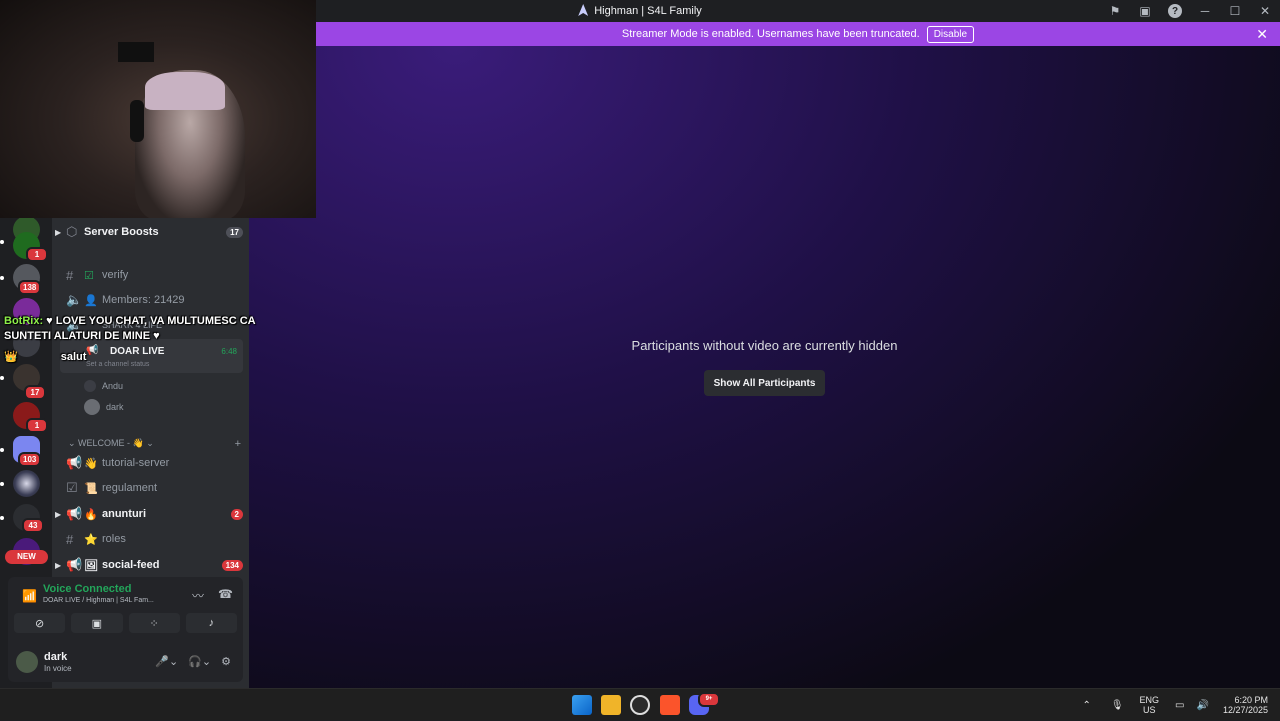  I want to click on window-title-text: Highman | S4L Family, so click(648, 11).